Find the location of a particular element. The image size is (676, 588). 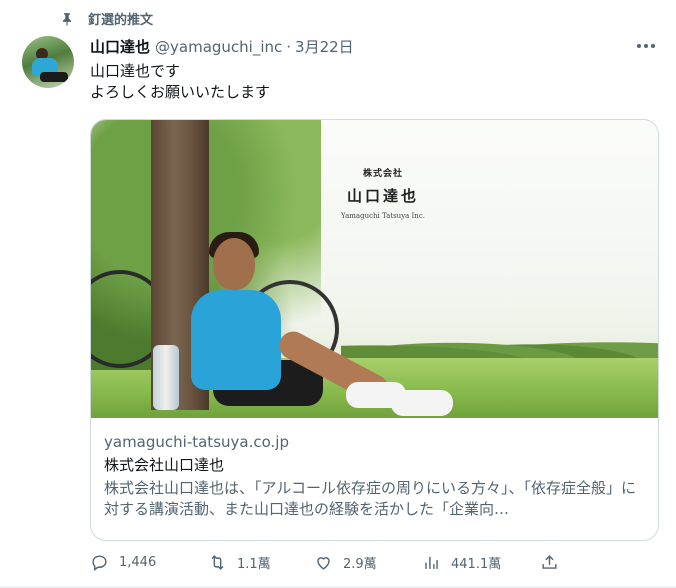

reply-button: 1,446 is located at coordinates (149, 562).